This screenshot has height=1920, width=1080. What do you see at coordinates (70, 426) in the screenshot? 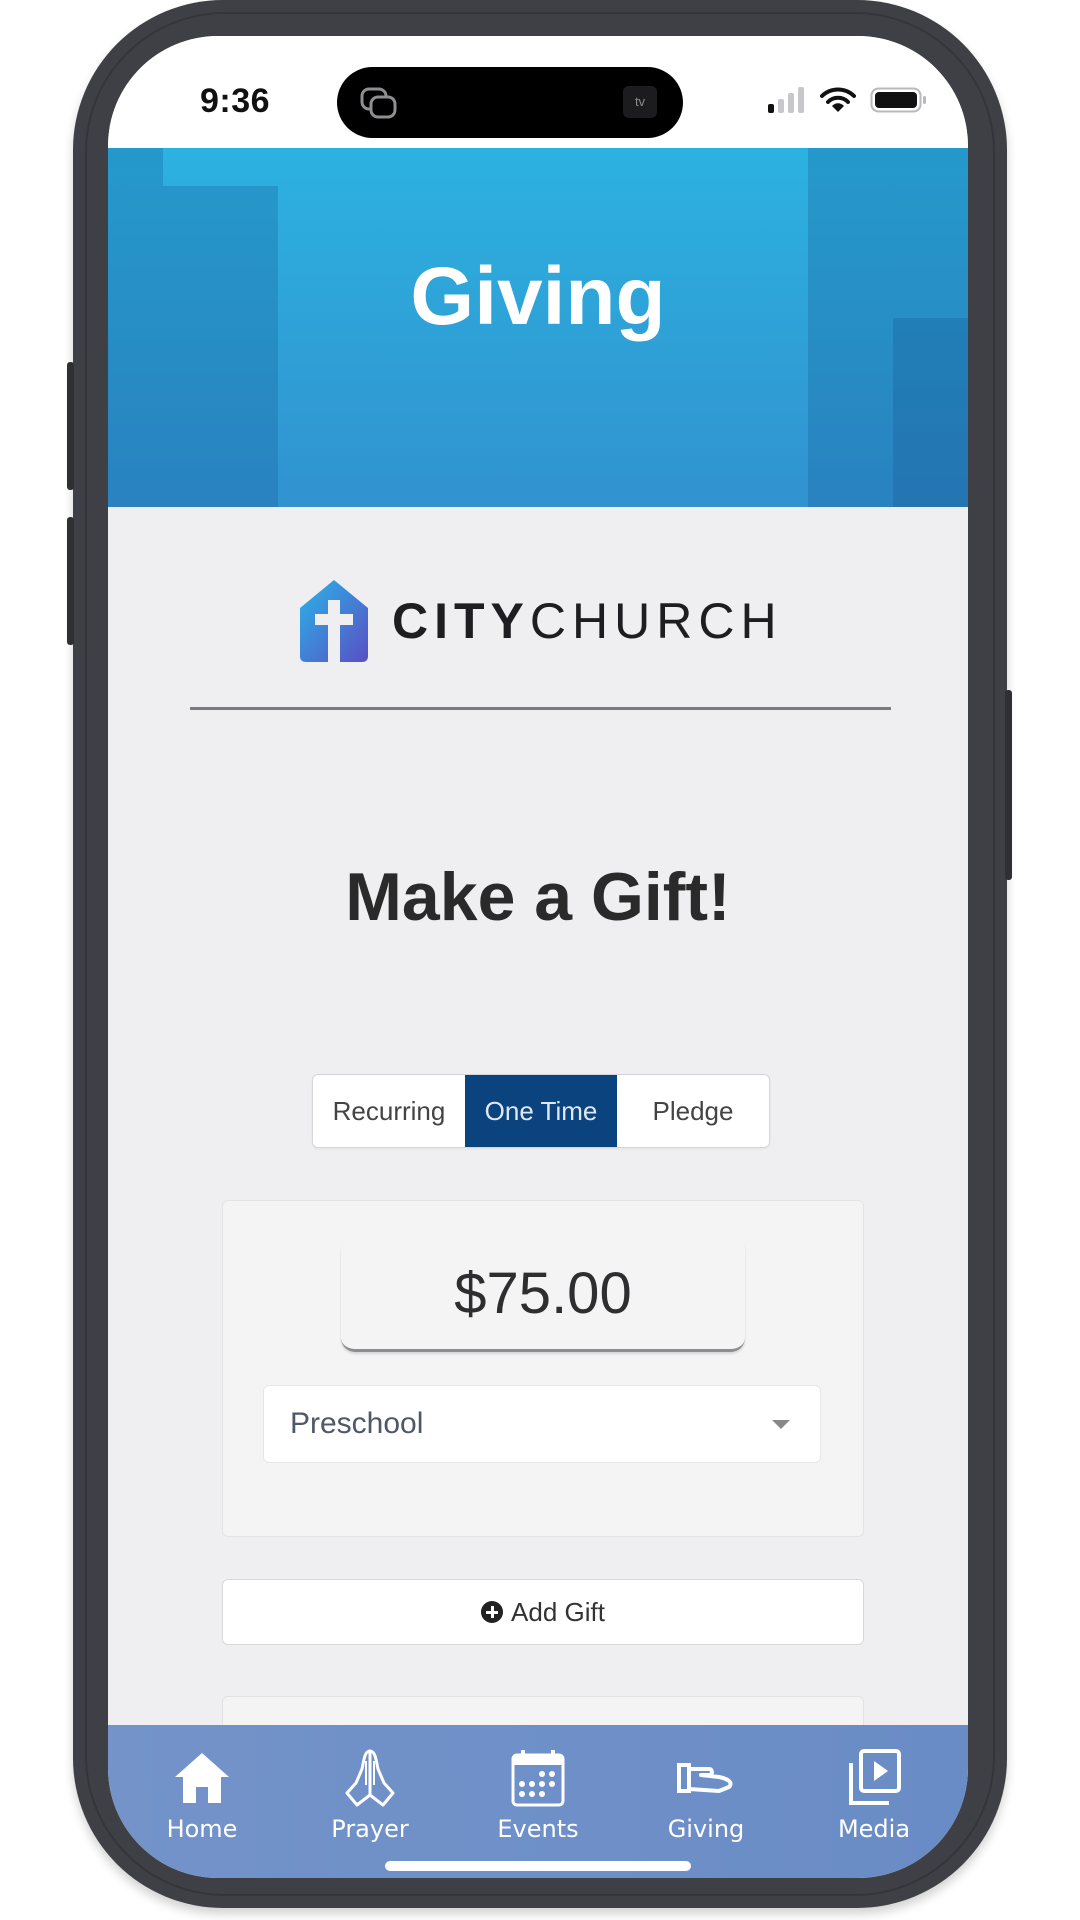
I see `volume-up-button` at bounding box center [70, 426].